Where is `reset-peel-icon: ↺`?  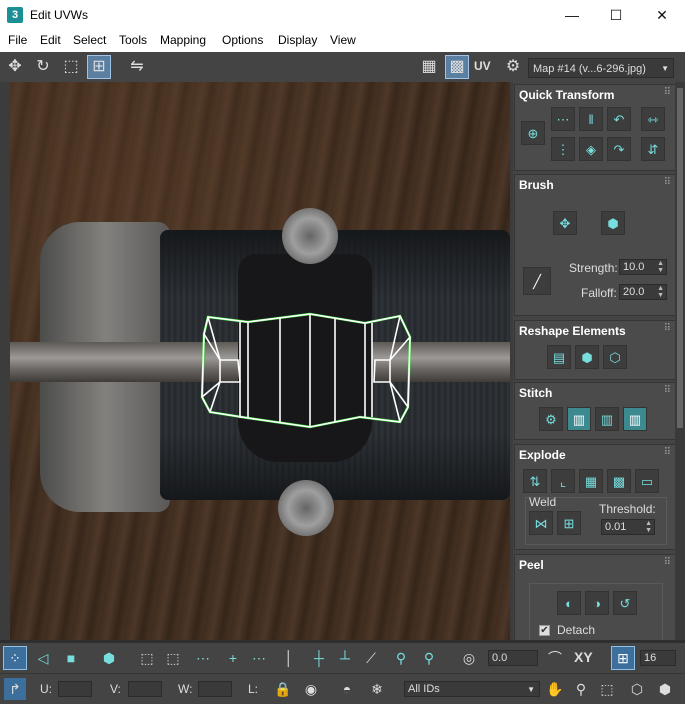 reset-peel-icon: ↺ is located at coordinates (625, 603).